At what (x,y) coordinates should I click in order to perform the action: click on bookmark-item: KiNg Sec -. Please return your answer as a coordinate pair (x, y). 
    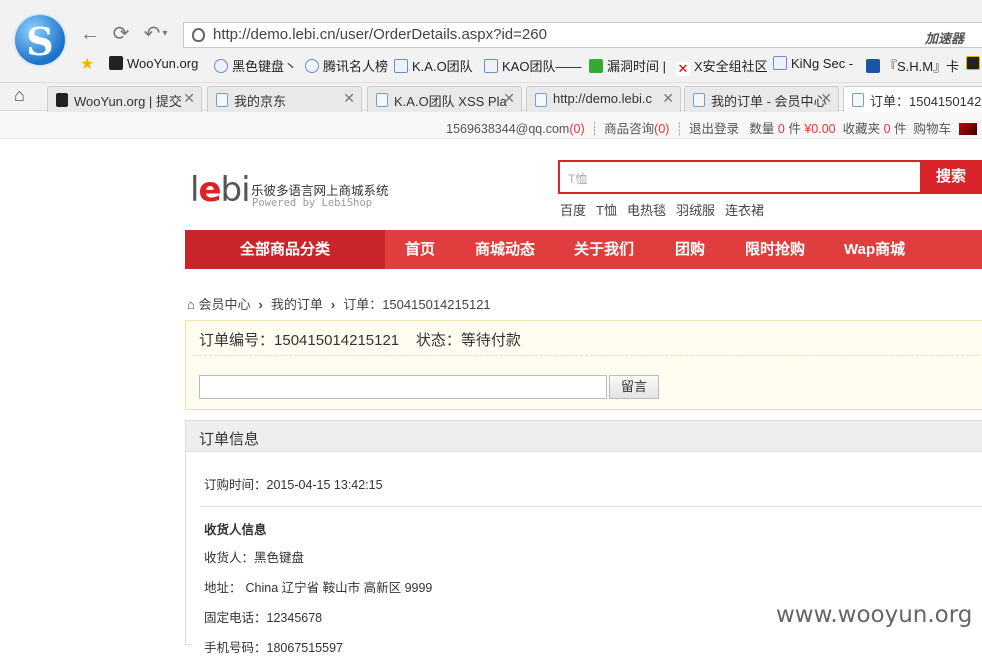
    Looking at the image, I should click on (813, 63).